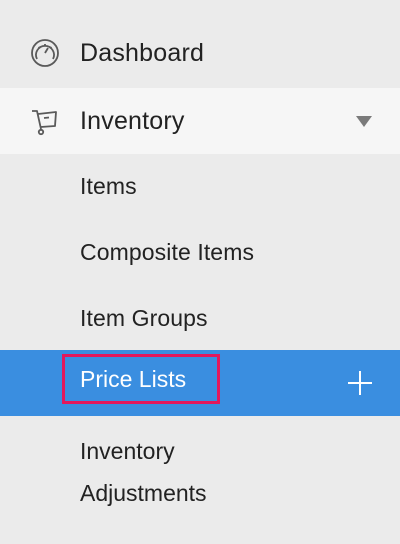  I want to click on sidebar-subitem-composite-items: Composite Items, so click(167, 252).